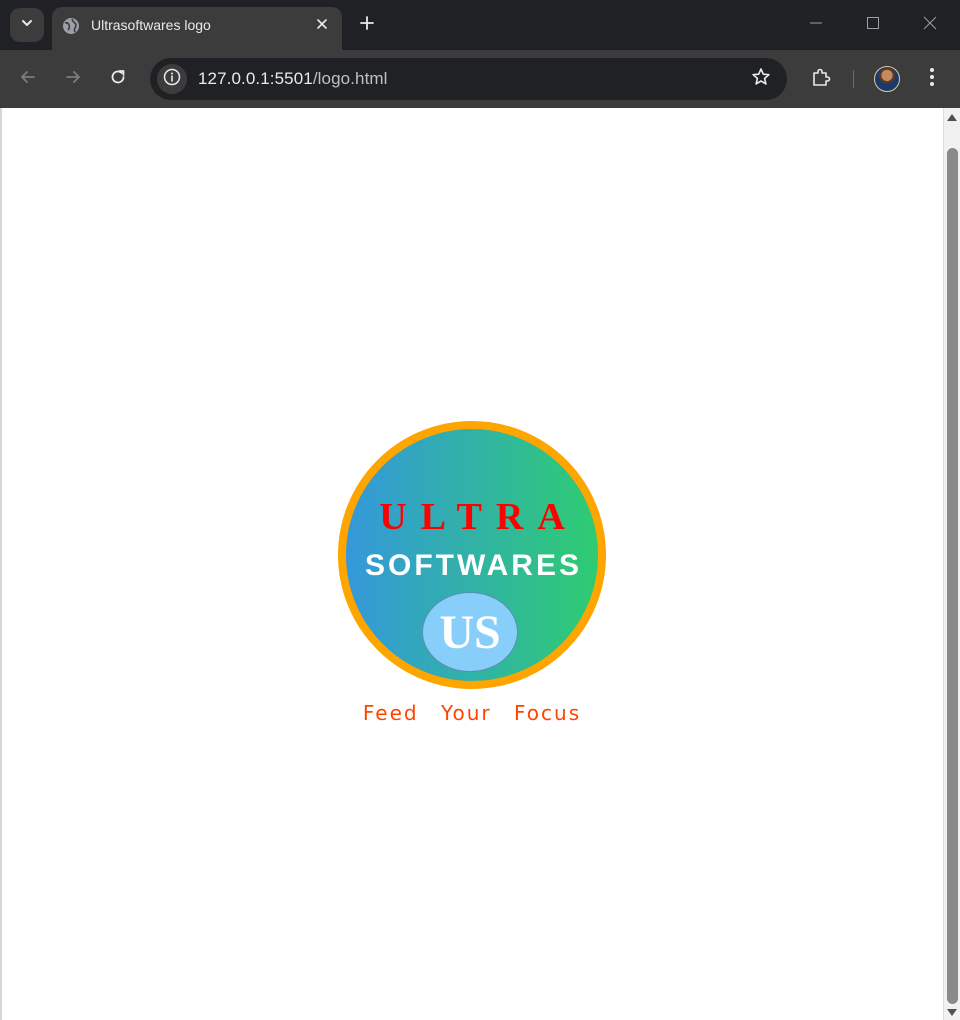  Describe the element at coordinates (350, 78) in the screenshot. I see `url-path: /logo.html` at that location.